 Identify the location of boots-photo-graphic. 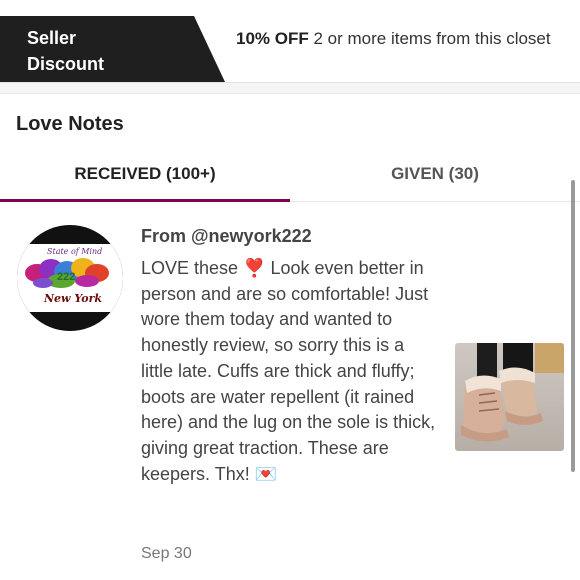
(509, 397).